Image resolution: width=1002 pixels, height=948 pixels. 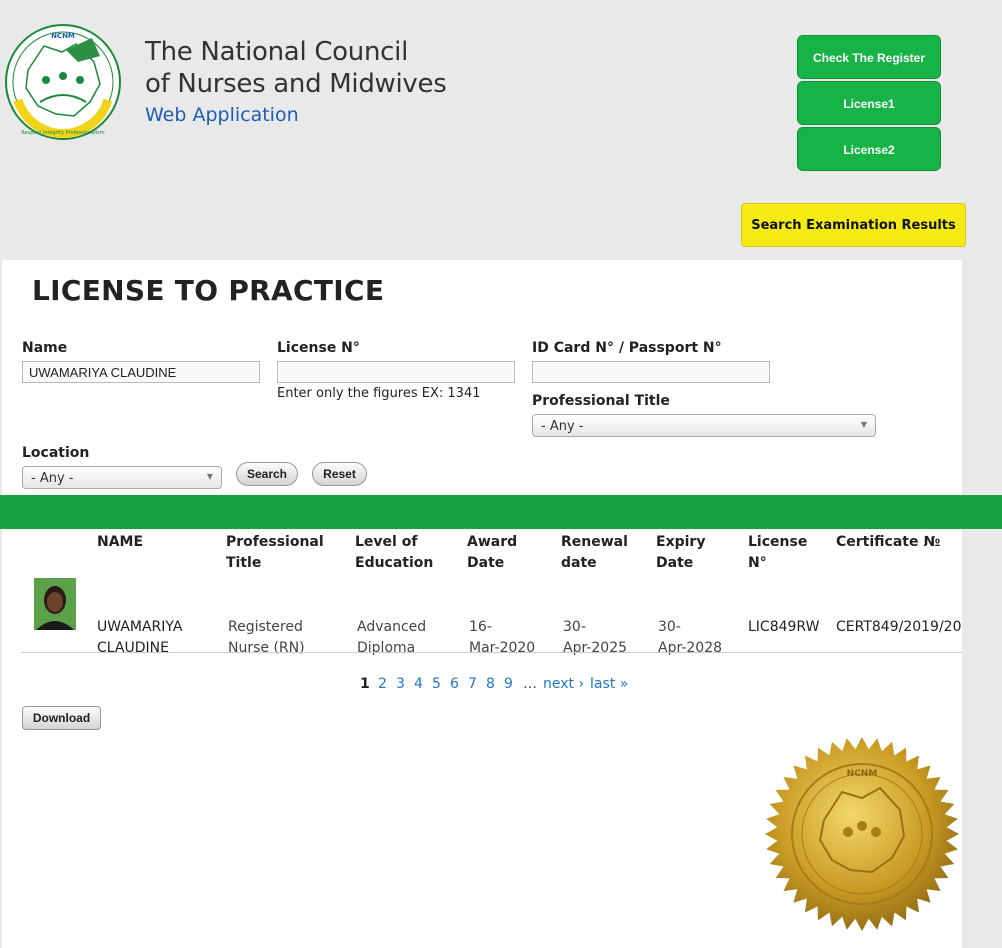 What do you see at coordinates (681, 552) in the screenshot?
I see `col-header-expiry-date: Expiry Date` at bounding box center [681, 552].